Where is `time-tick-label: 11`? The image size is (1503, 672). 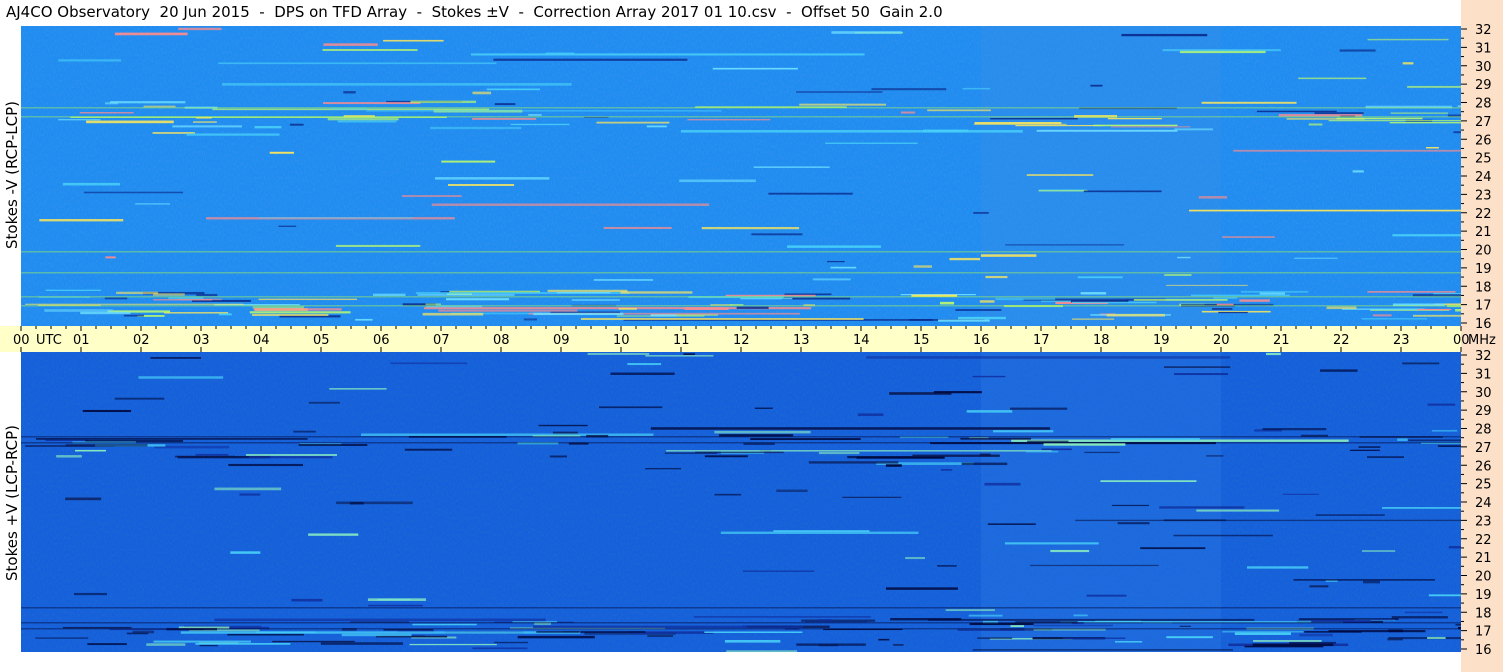
time-tick-label: 11 is located at coordinates (681, 340).